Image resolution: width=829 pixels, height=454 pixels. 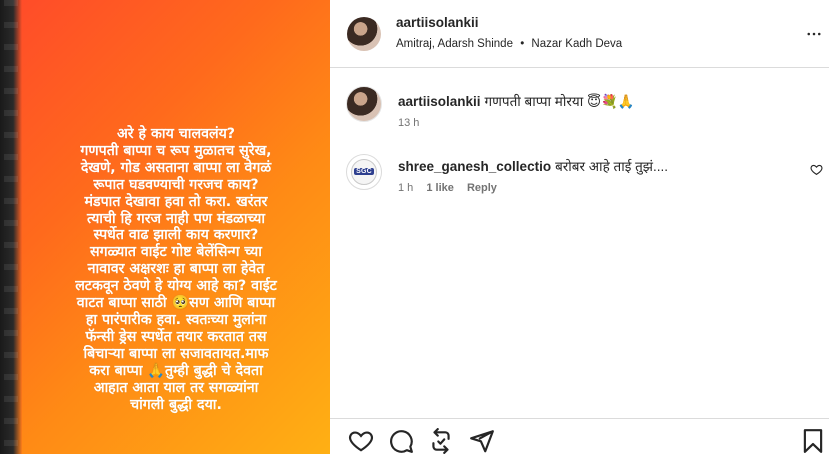 I want to click on commenter-avatar: SGC, so click(x=364, y=172).